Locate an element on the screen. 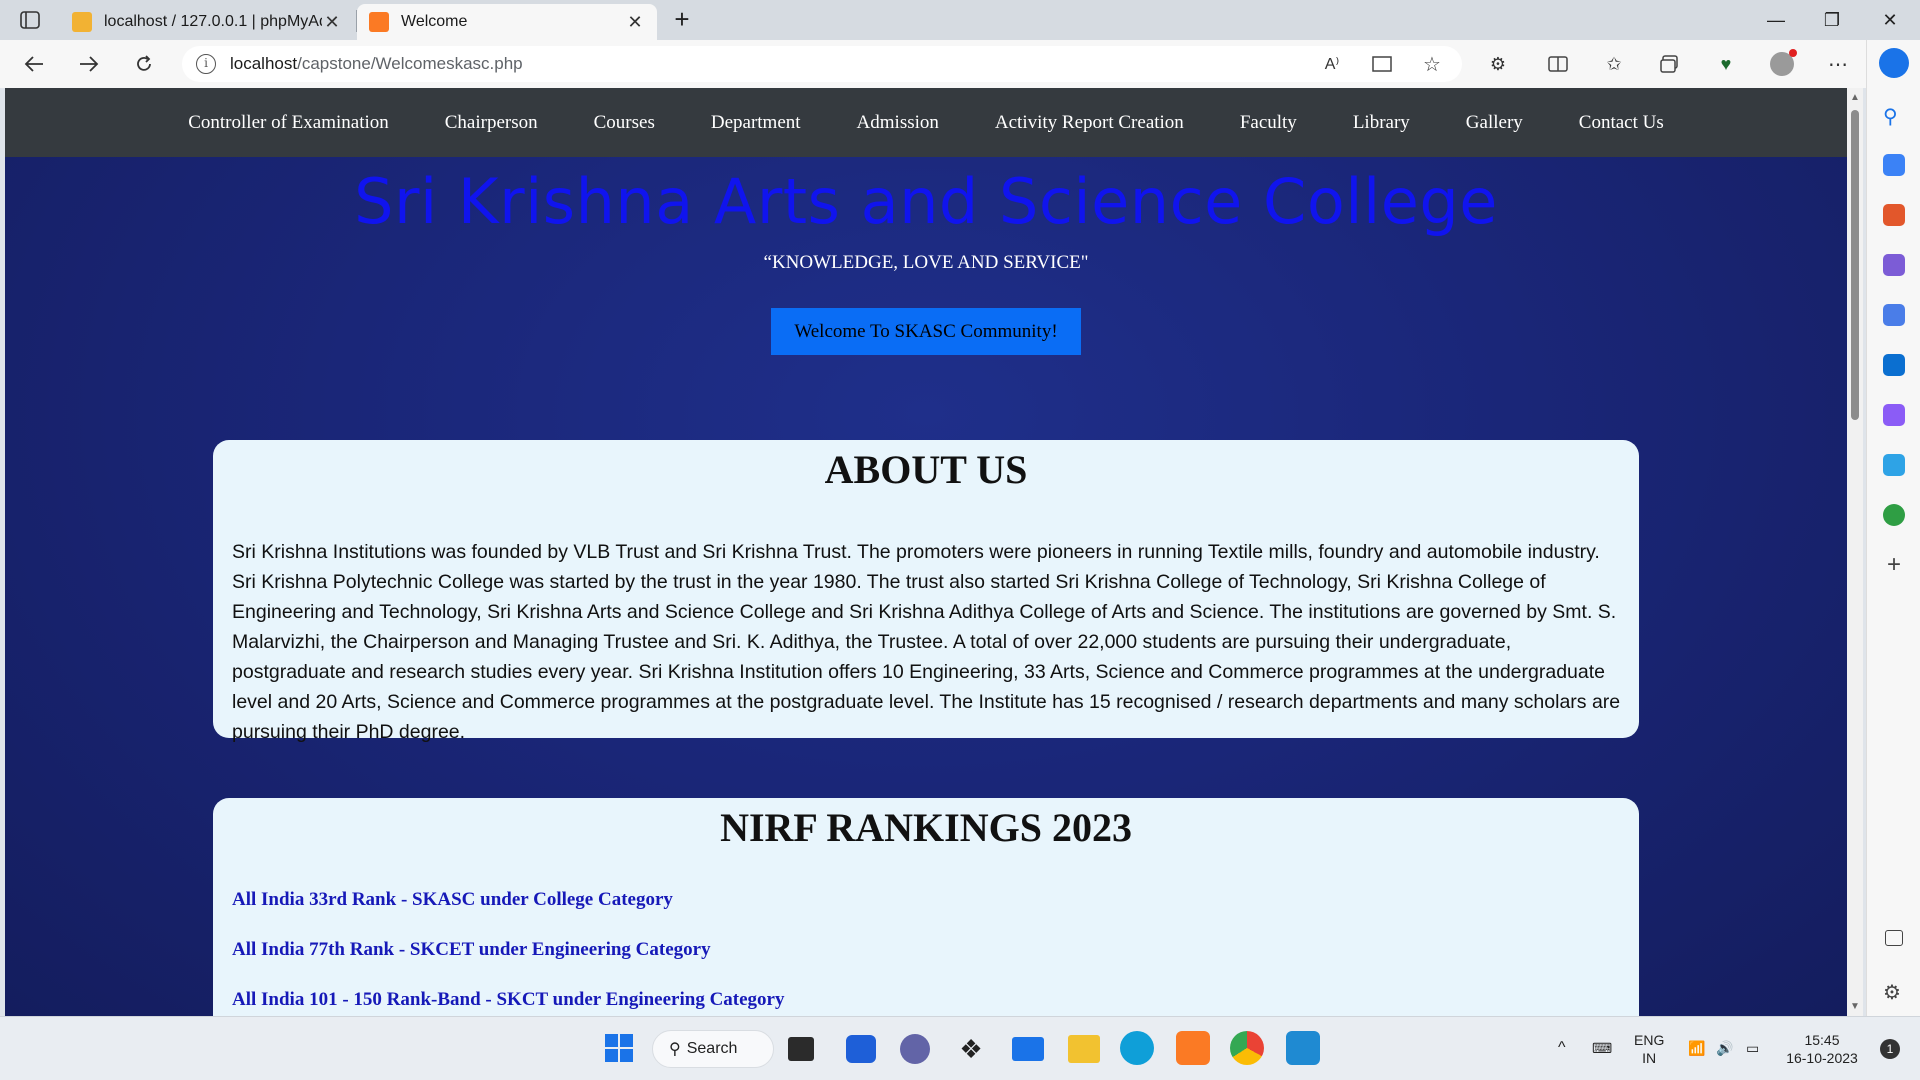 The image size is (1920, 1080). url-text: localhost/capstone/Welcomeskasc.php is located at coordinates (376, 63).